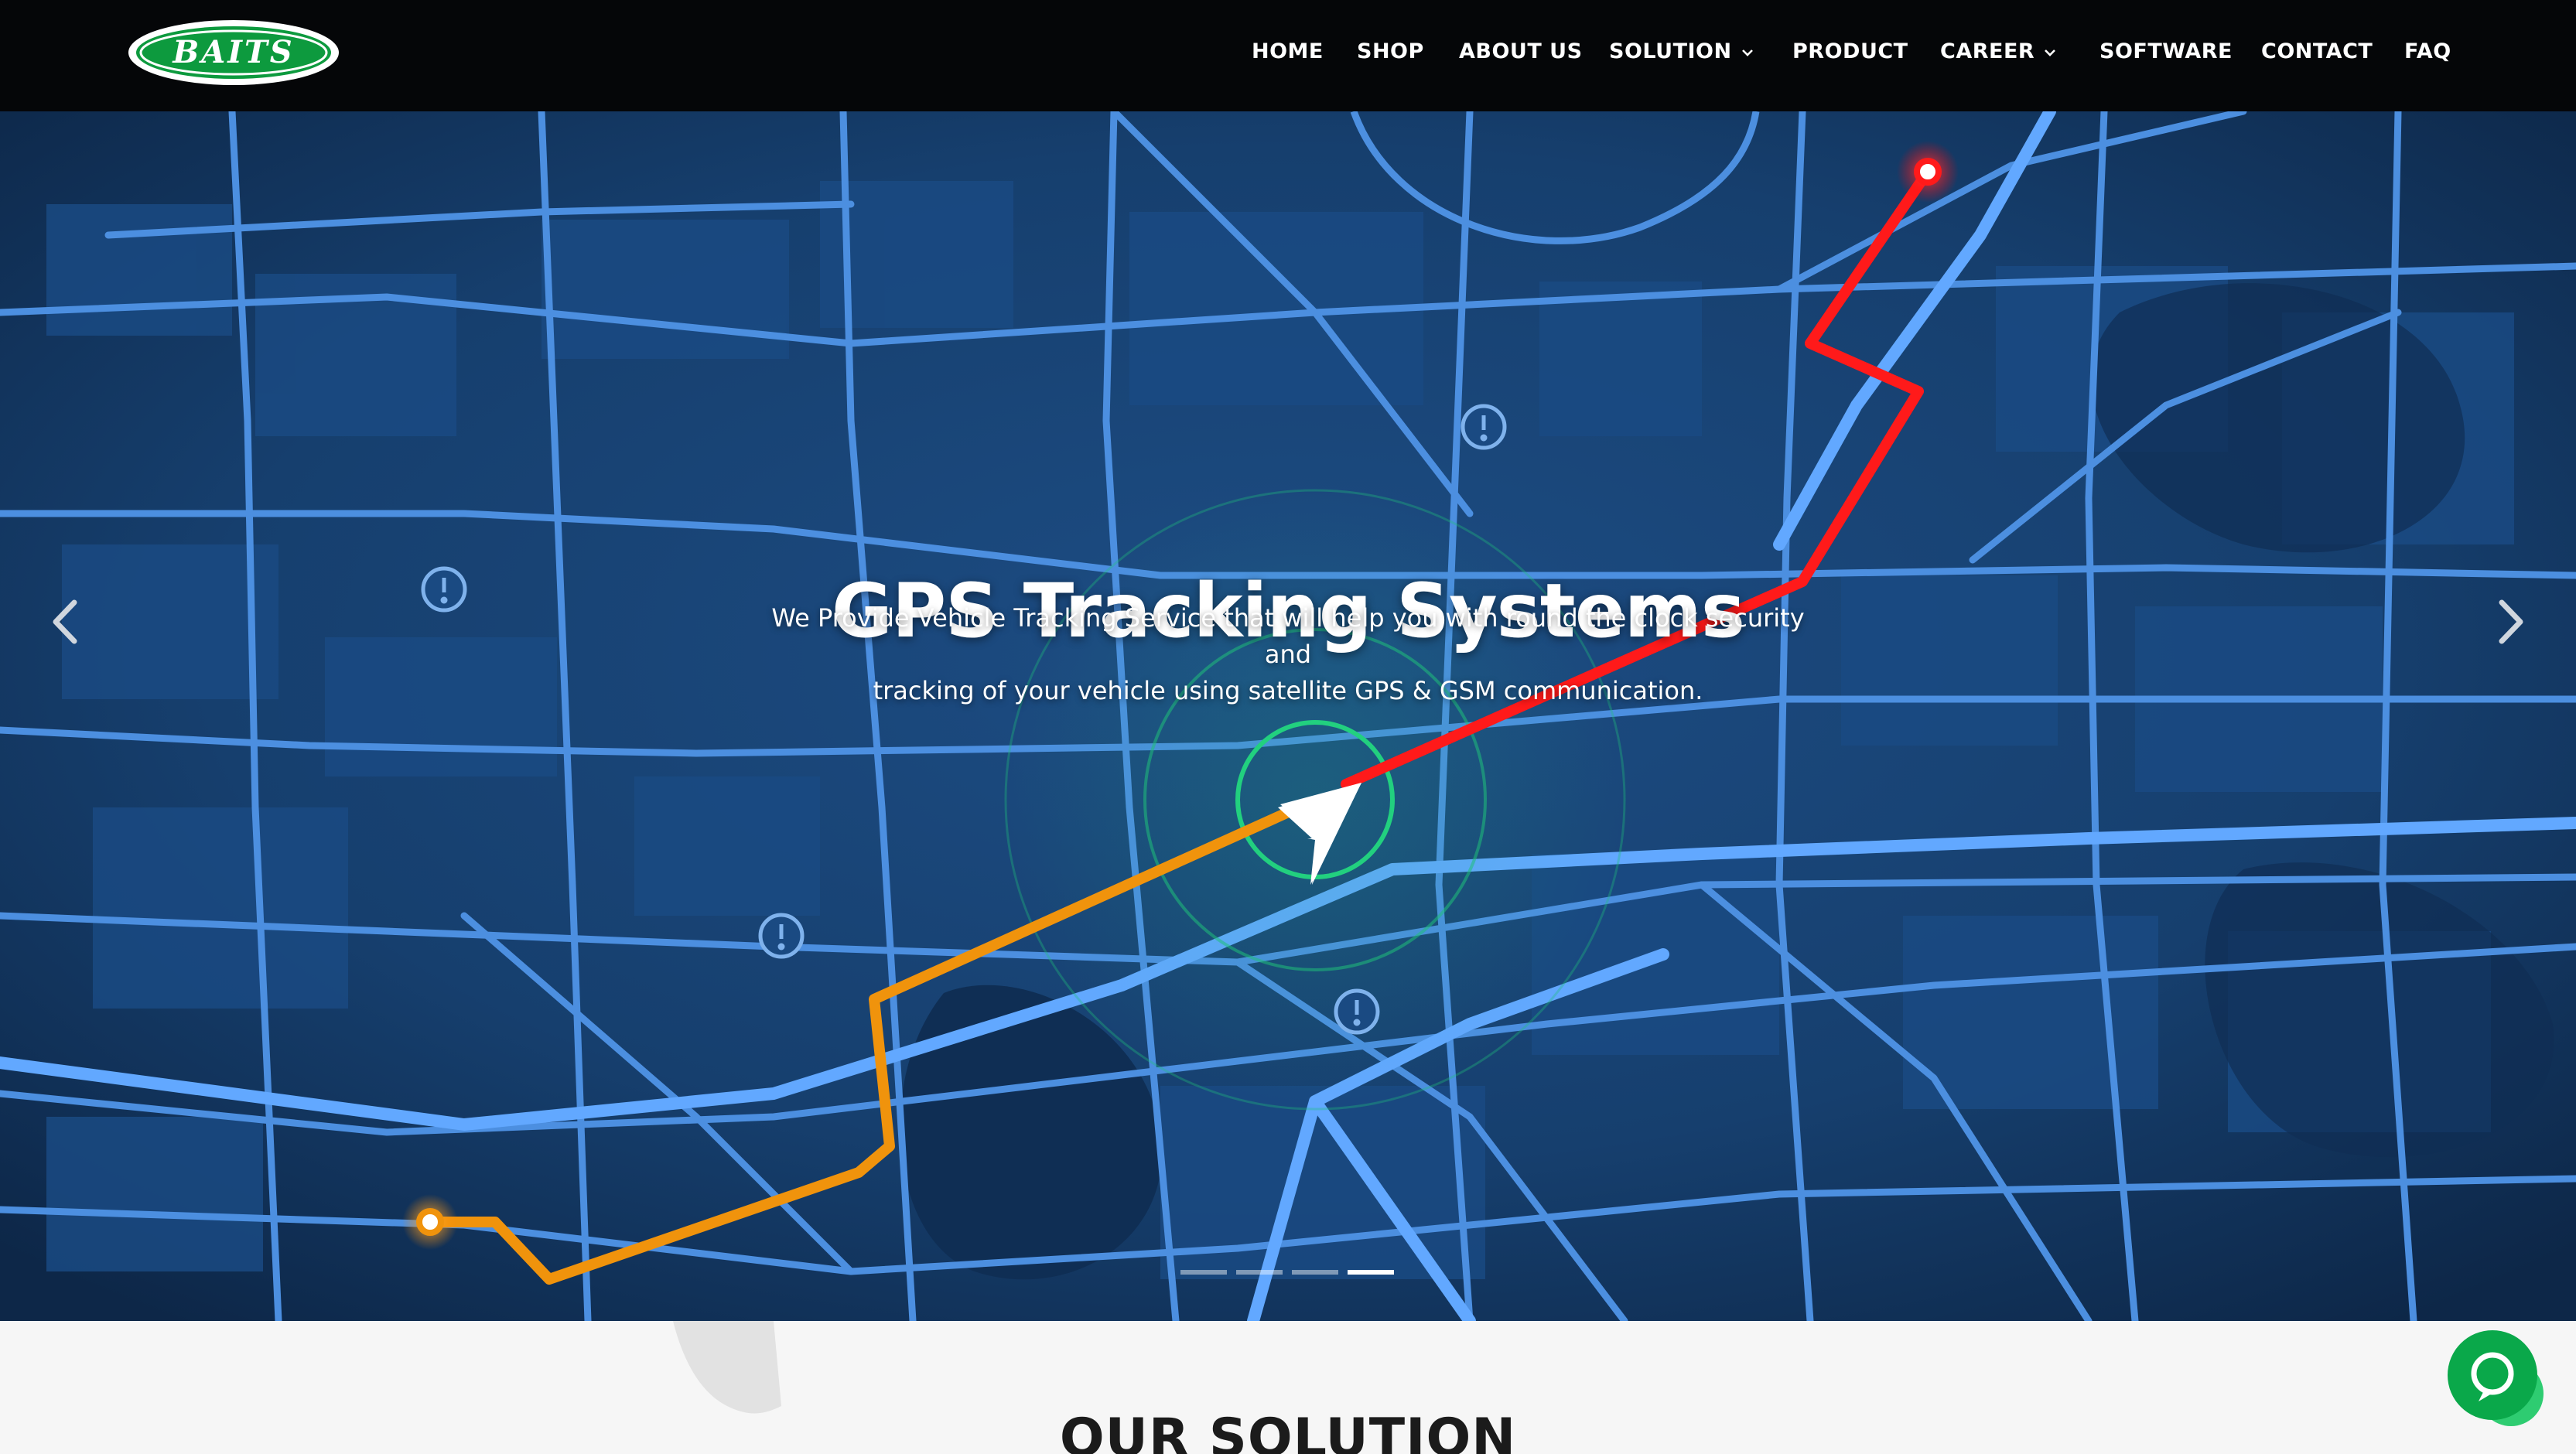  I want to click on baits-logo: BAITS, so click(233, 53).